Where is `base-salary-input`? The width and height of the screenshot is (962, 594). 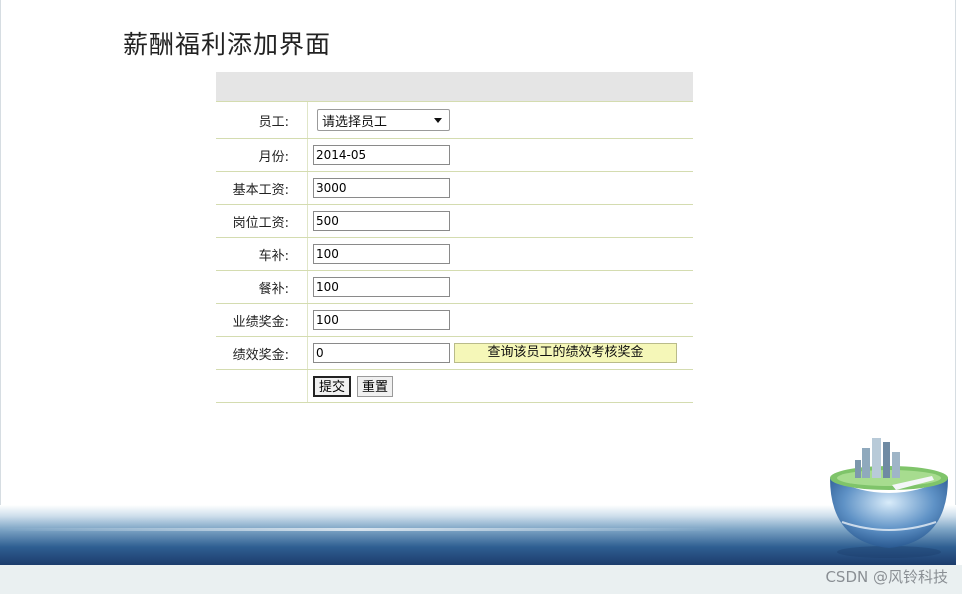 base-salary-input is located at coordinates (381, 188).